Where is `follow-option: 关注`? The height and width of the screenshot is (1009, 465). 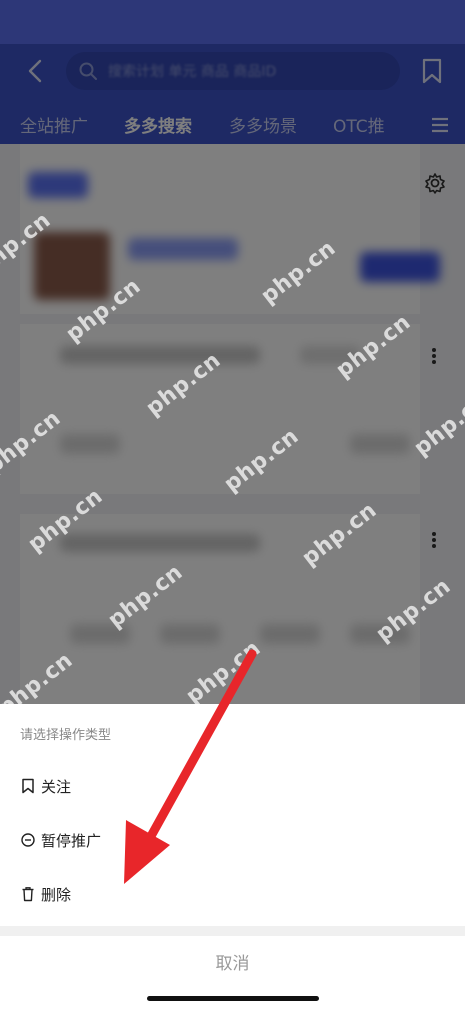
follow-option: 关注 is located at coordinates (232, 787).